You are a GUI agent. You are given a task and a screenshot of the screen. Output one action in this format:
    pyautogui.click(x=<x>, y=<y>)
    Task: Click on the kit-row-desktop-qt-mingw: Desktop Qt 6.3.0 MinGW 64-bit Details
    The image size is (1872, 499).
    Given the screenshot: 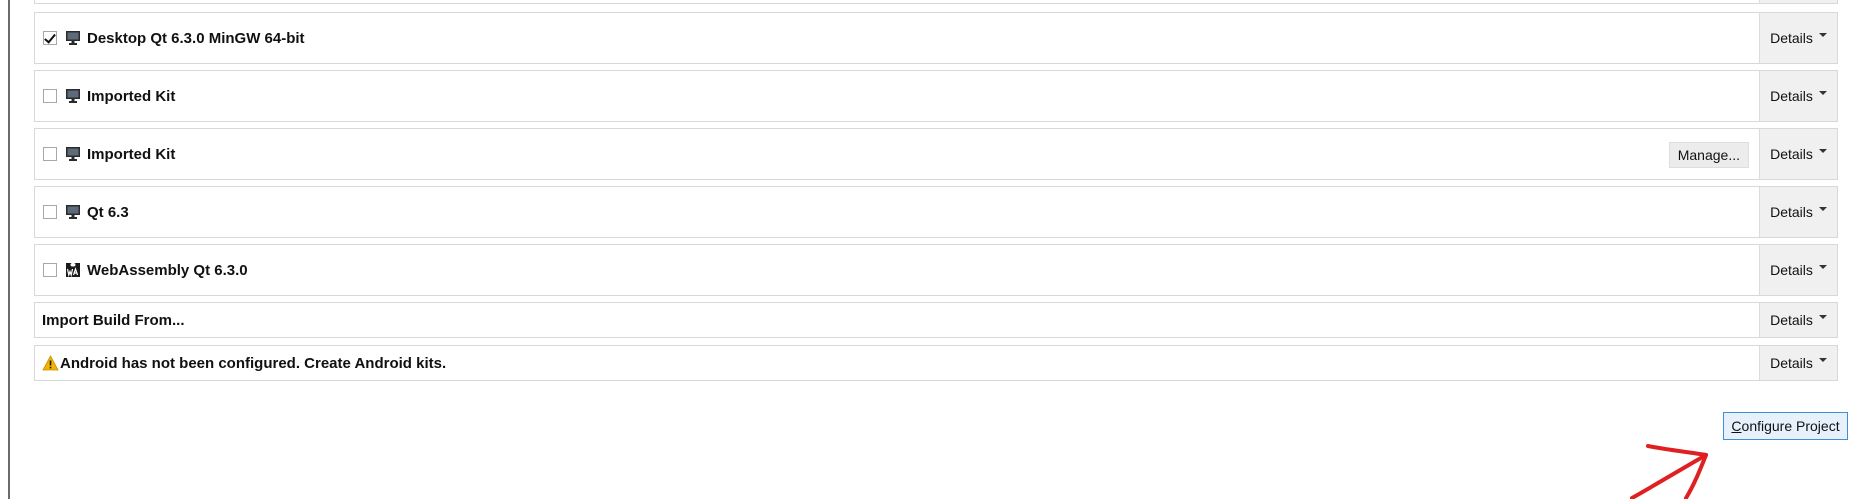 What is the action you would take?
    pyautogui.click(x=936, y=38)
    